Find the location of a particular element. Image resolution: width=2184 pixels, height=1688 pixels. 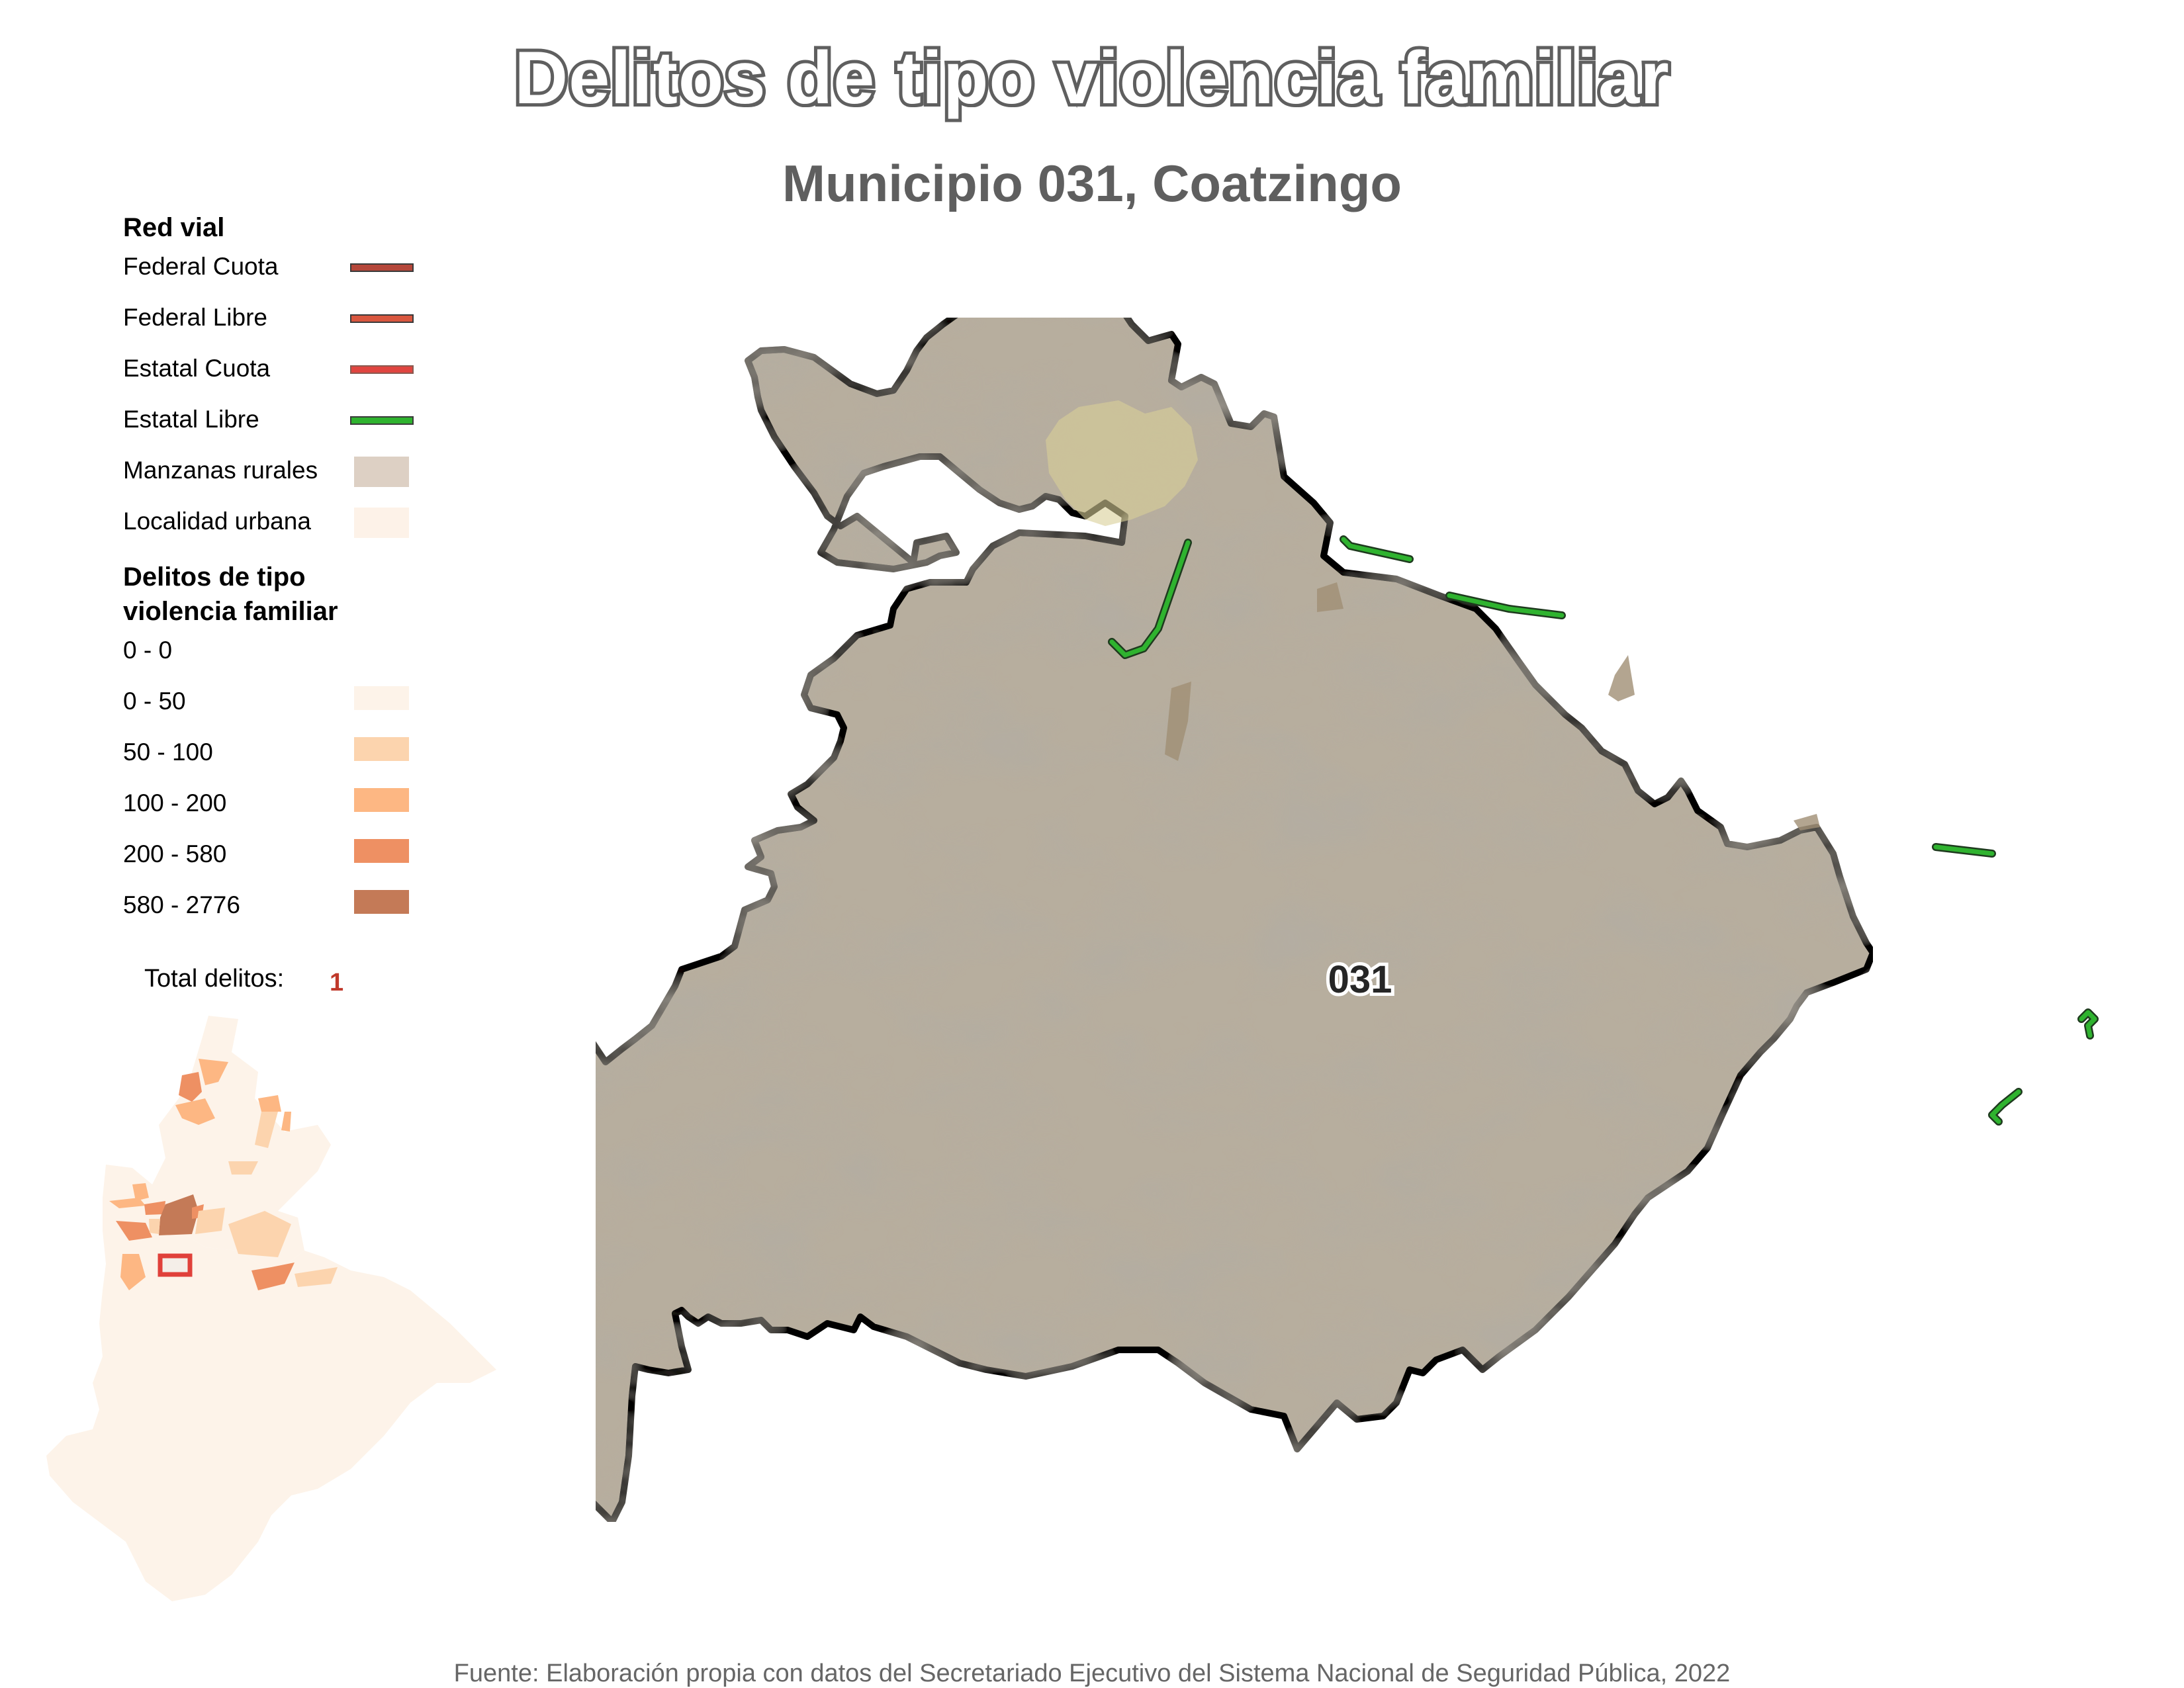

legend-class-0: 0 - 0 is located at coordinates (275, 654).